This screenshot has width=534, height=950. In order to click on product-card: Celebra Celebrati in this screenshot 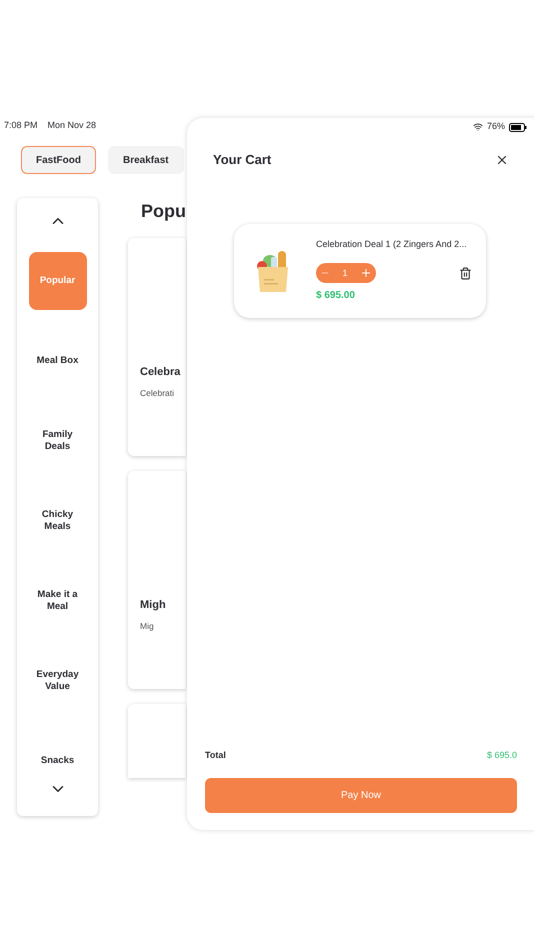, I will do `click(157, 347)`.